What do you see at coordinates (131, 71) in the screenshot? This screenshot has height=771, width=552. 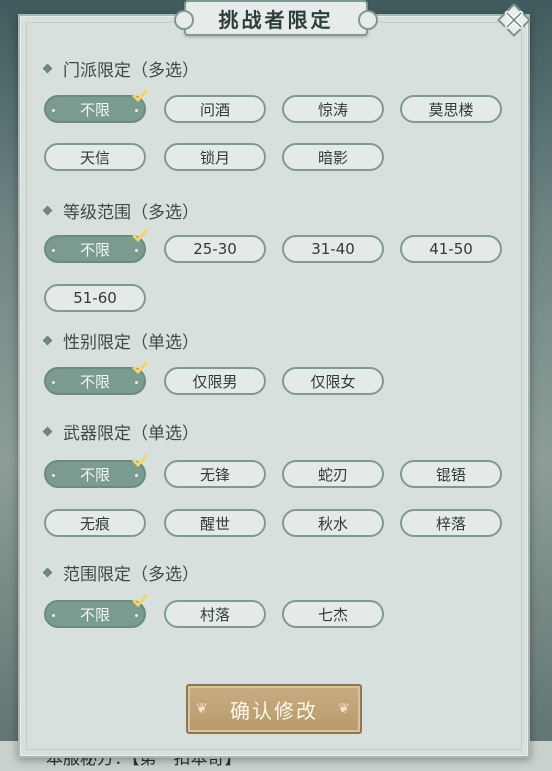 I see `section-label-text: 门派限定（多选）` at bounding box center [131, 71].